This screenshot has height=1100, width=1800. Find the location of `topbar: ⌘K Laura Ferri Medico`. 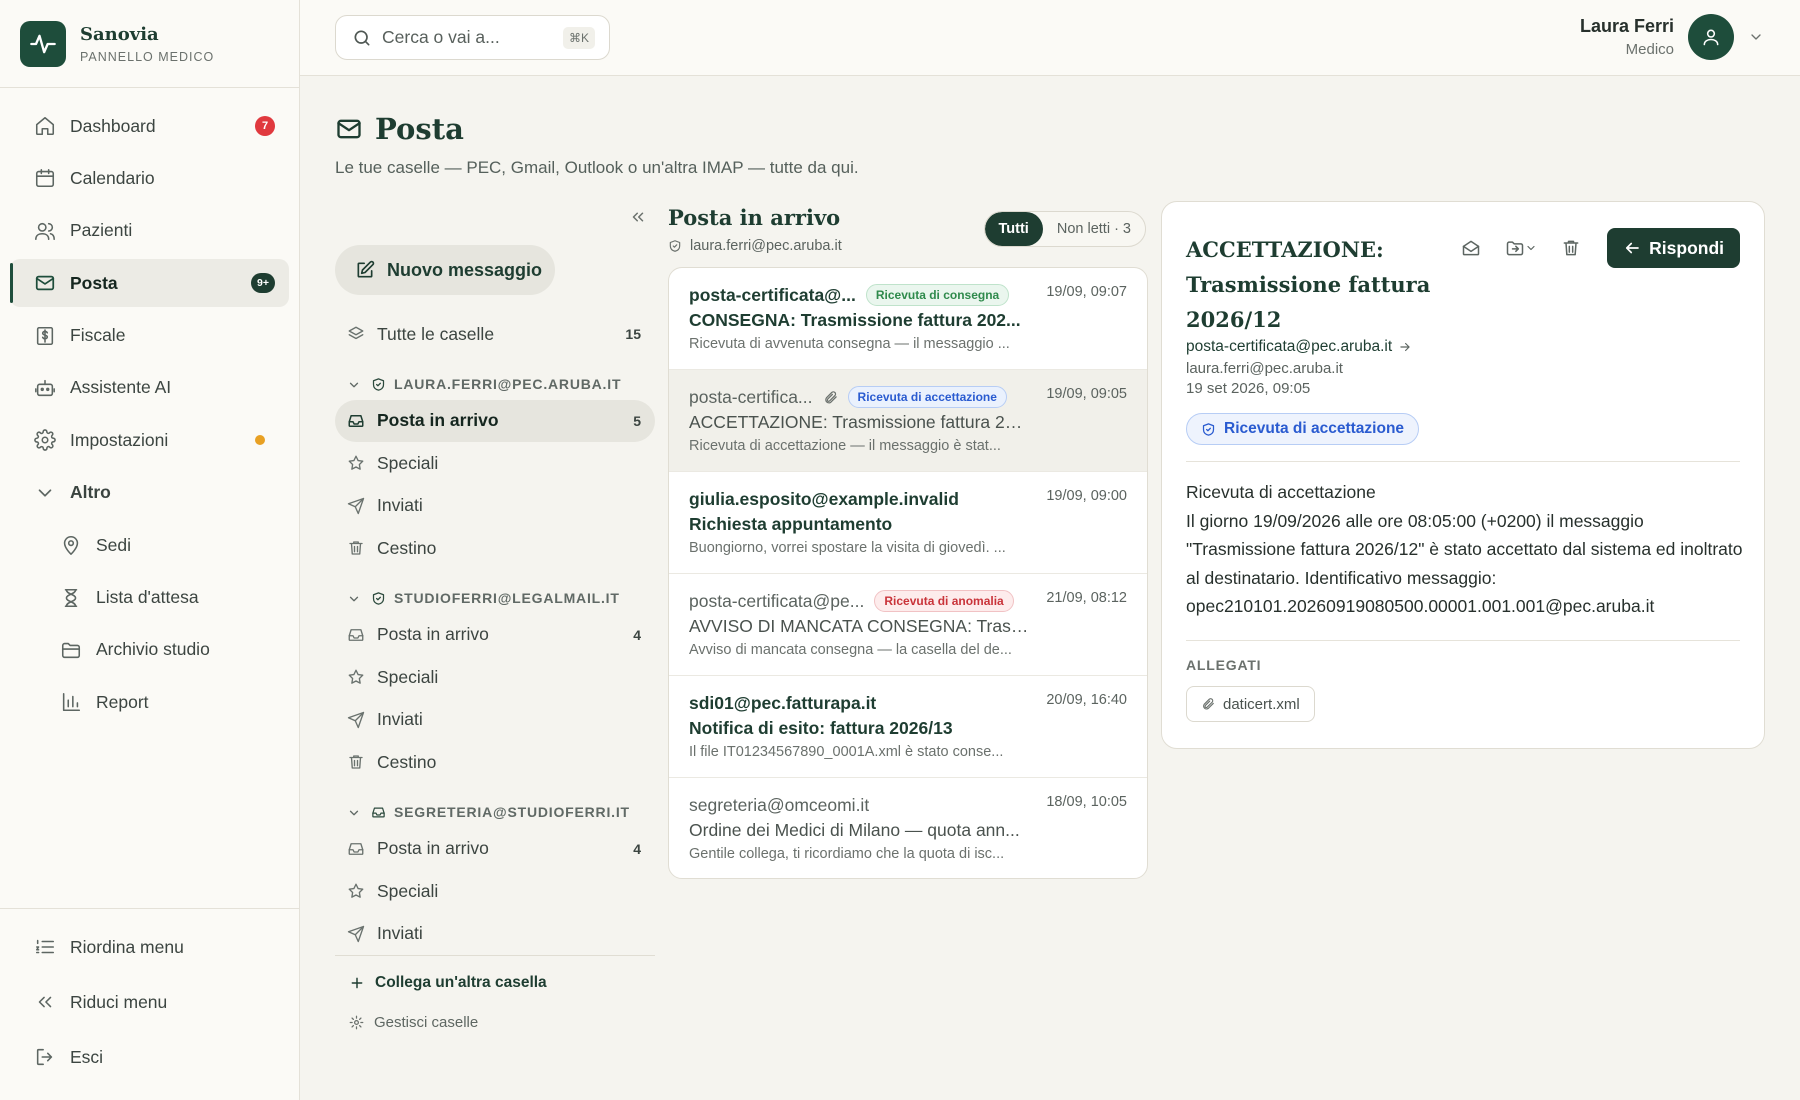

topbar: ⌘K Laura Ferri Medico is located at coordinates (1050, 38).